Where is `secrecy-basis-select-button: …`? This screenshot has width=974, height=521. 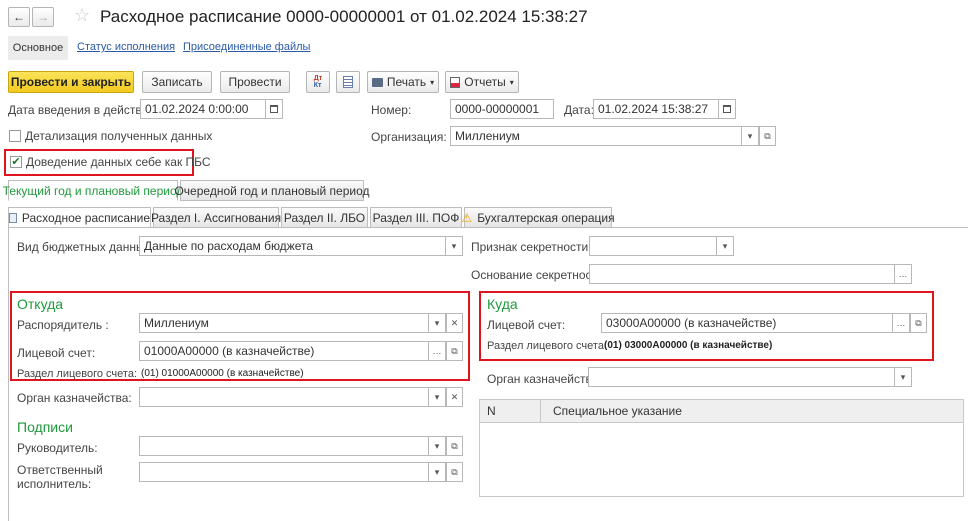
secrecy-basis-select-button: … is located at coordinates (903, 274).